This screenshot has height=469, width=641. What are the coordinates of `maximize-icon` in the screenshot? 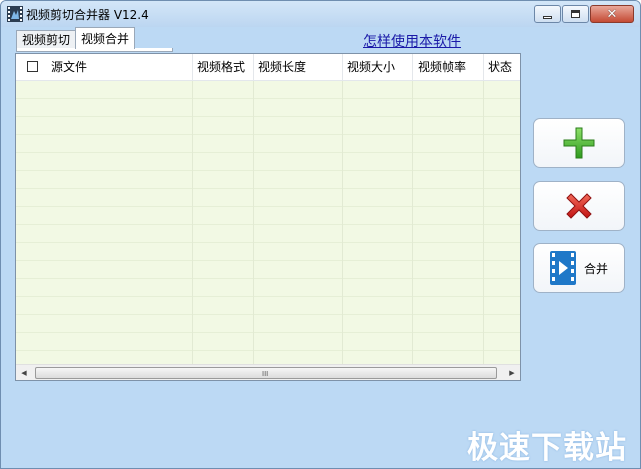 It's located at (575, 14).